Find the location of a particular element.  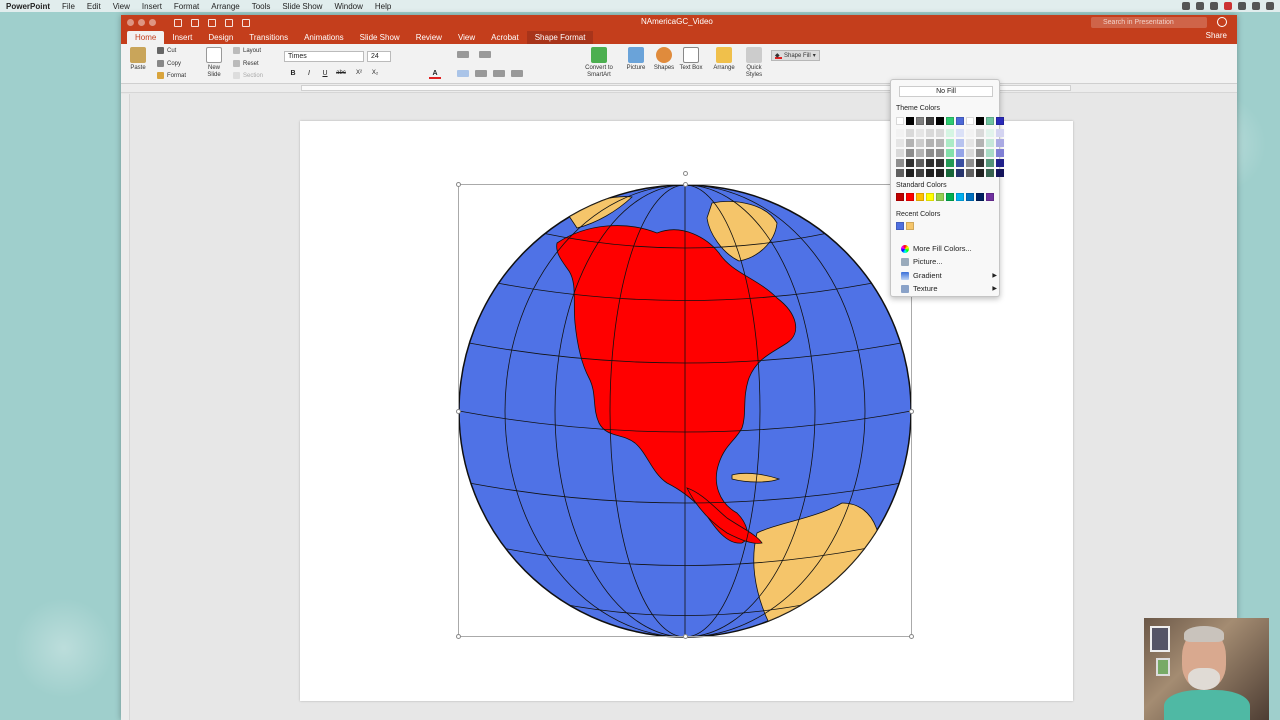

menu-arrange: Arrange is located at coordinates (225, 6).